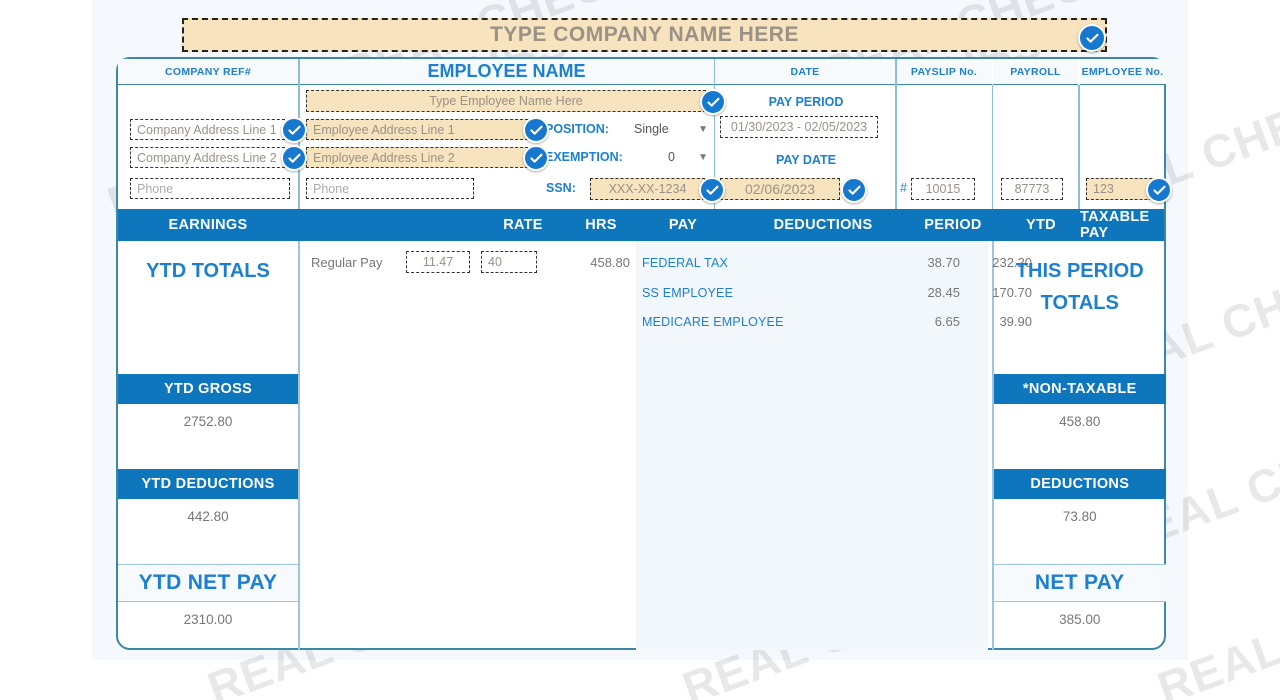 The height and width of the screenshot is (700, 1280). I want to click on employee-address-line-1-value: Employee Address Line 1, so click(384, 129).